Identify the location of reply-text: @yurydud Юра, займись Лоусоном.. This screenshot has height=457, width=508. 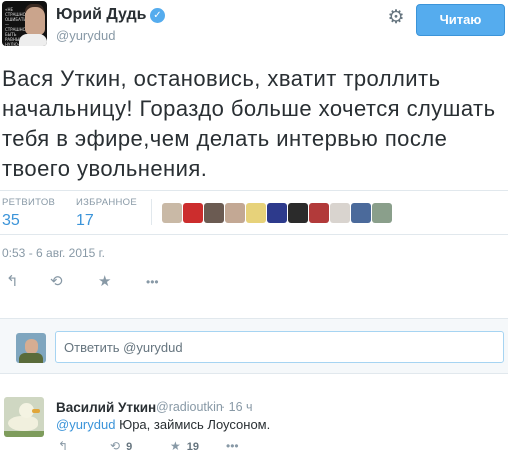
(163, 424).